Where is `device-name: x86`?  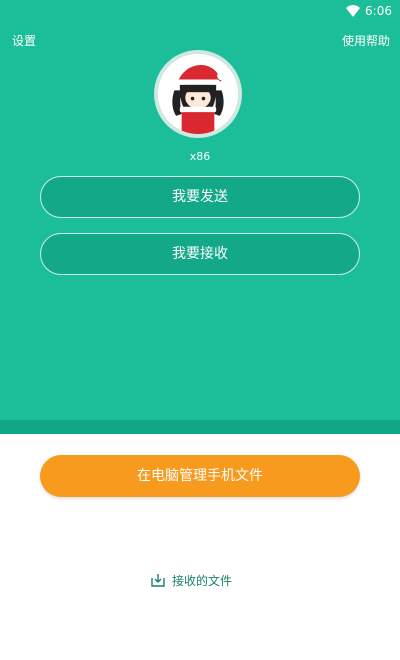 device-name: x86 is located at coordinates (200, 156).